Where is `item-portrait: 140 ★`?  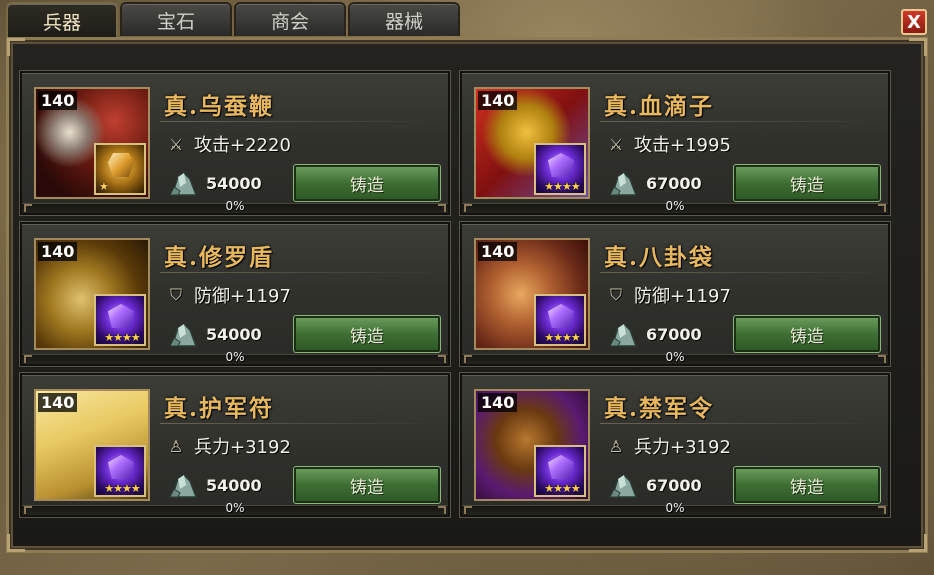
item-portrait: 140 ★ is located at coordinates (92, 143).